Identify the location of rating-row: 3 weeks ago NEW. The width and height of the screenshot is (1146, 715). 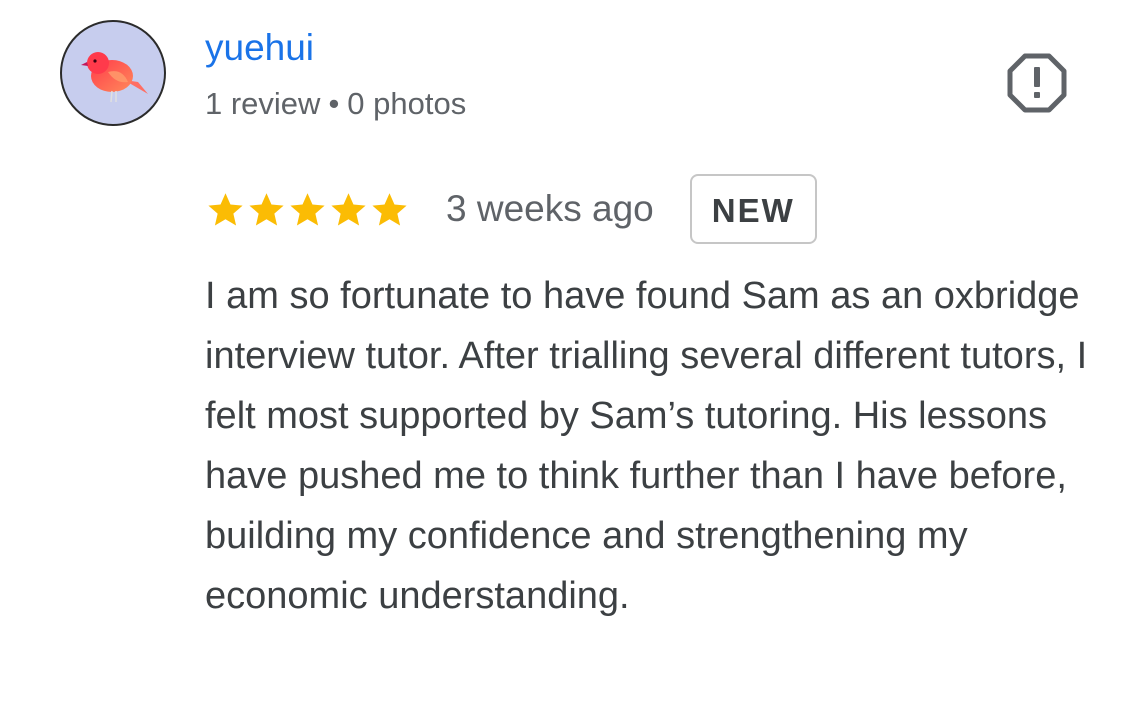
(511, 209).